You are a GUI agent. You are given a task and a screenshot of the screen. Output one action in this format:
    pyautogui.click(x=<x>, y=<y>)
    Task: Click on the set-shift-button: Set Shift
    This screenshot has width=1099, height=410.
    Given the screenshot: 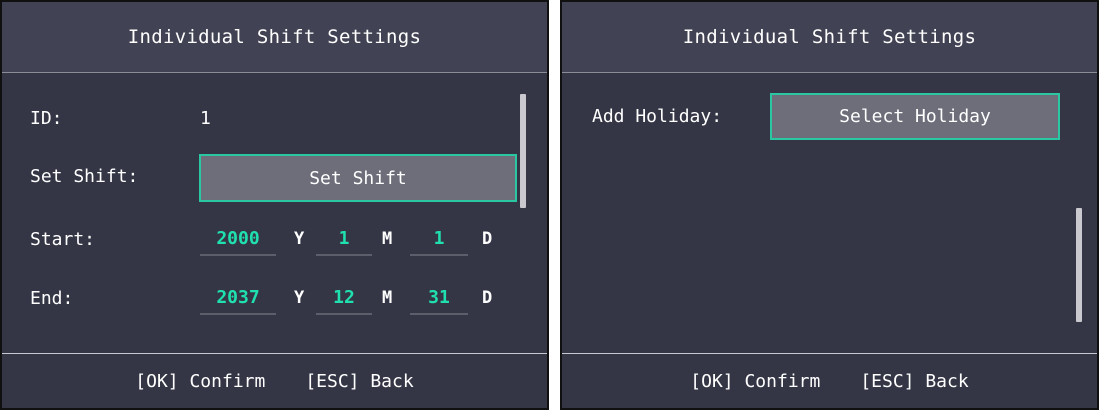 What is the action you would take?
    pyautogui.click(x=358, y=178)
    